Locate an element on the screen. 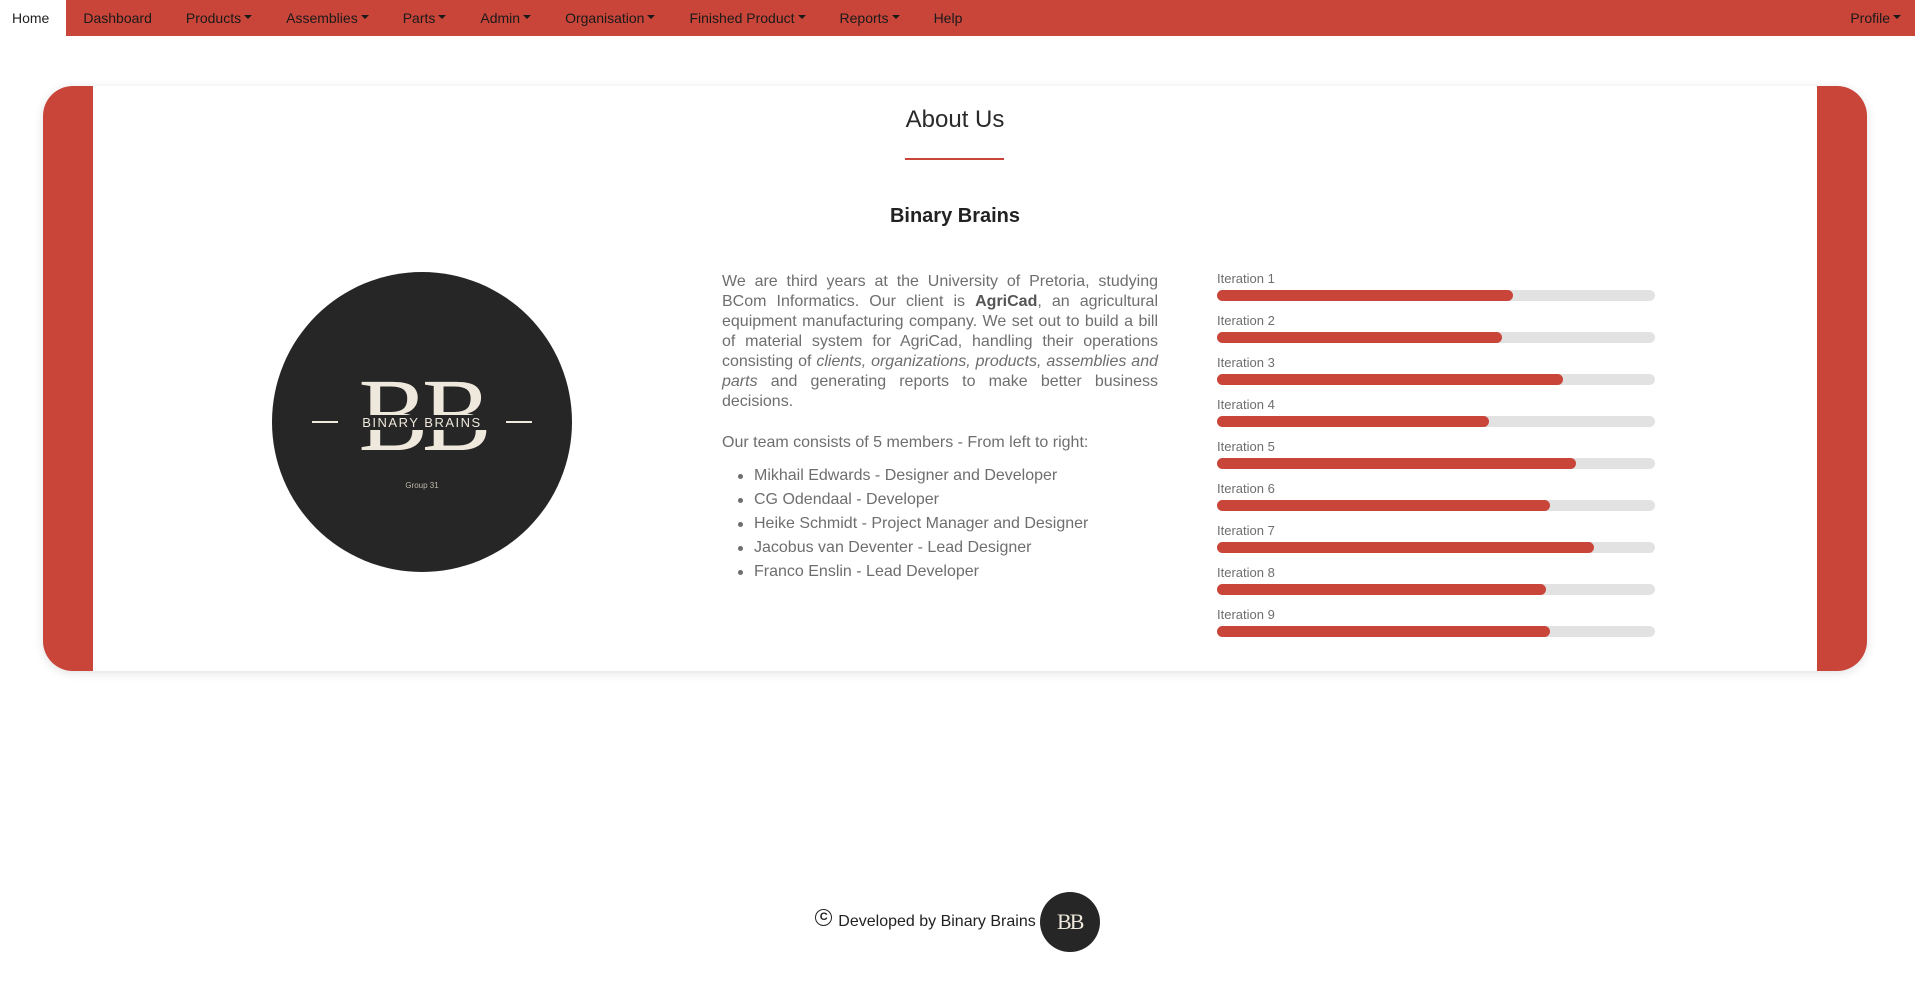 This screenshot has height=1005, width=1915. nav-item-label: Help is located at coordinates (948, 18).